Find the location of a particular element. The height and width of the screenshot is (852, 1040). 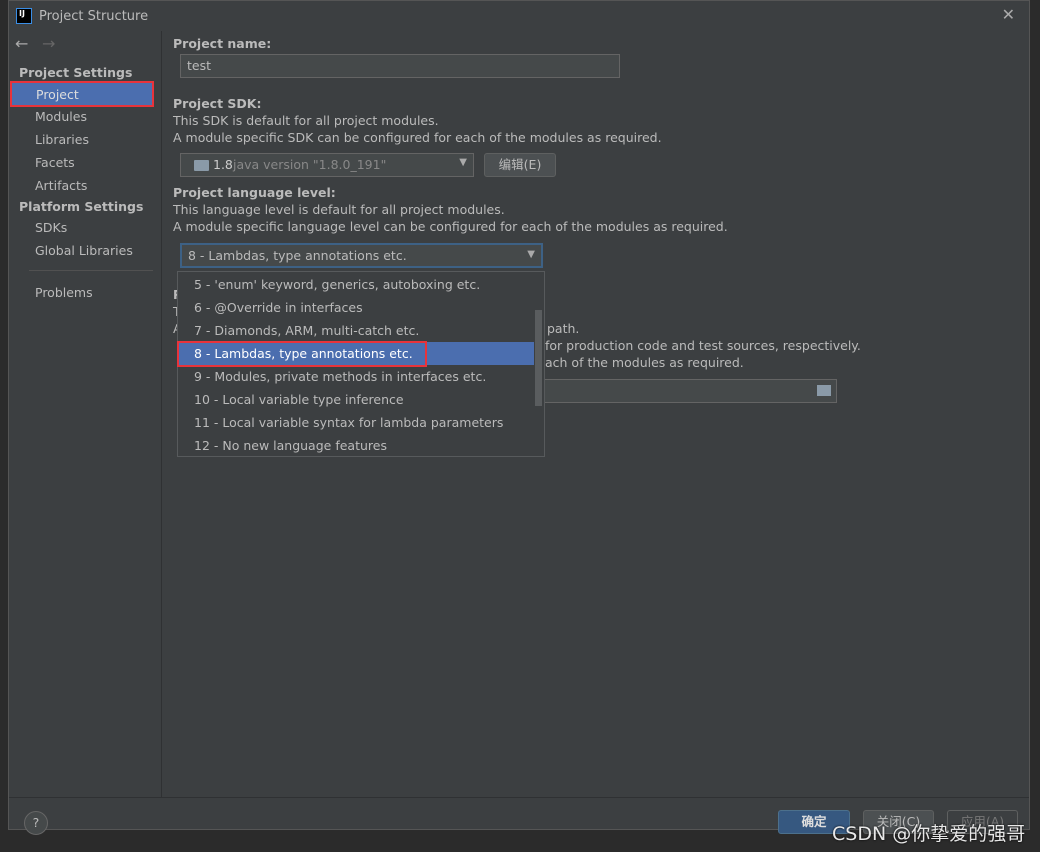

section-project-settings: Project Settings is located at coordinates (76, 72).